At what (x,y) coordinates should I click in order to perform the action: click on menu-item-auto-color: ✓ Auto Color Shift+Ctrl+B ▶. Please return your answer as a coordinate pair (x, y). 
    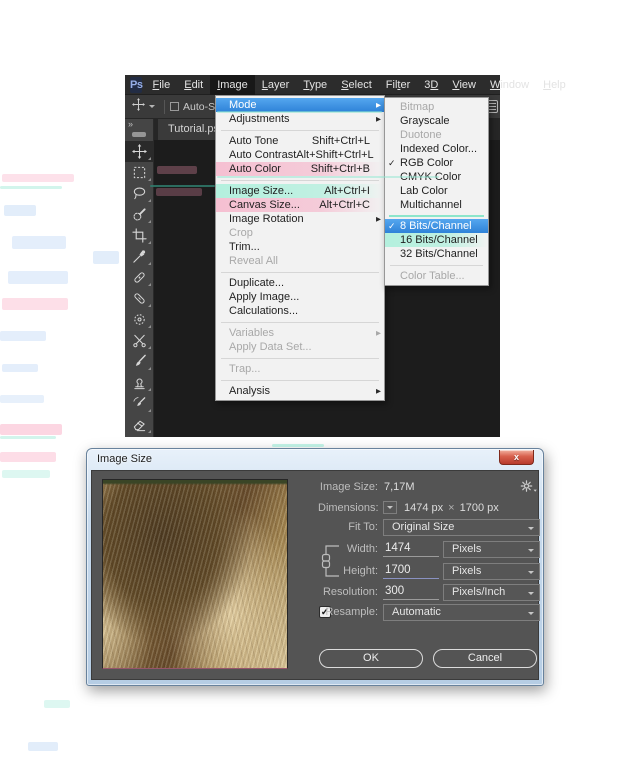
    Looking at the image, I should click on (300, 169).